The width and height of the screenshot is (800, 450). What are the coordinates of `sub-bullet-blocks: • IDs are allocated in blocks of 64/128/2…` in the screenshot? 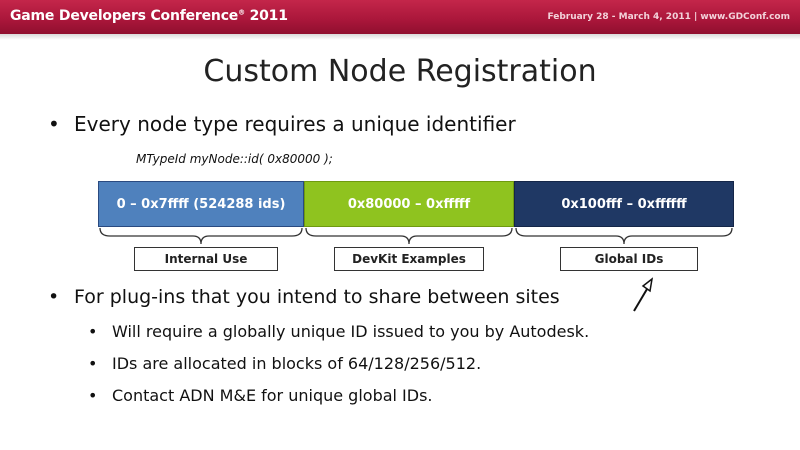 It's located at (284, 363).